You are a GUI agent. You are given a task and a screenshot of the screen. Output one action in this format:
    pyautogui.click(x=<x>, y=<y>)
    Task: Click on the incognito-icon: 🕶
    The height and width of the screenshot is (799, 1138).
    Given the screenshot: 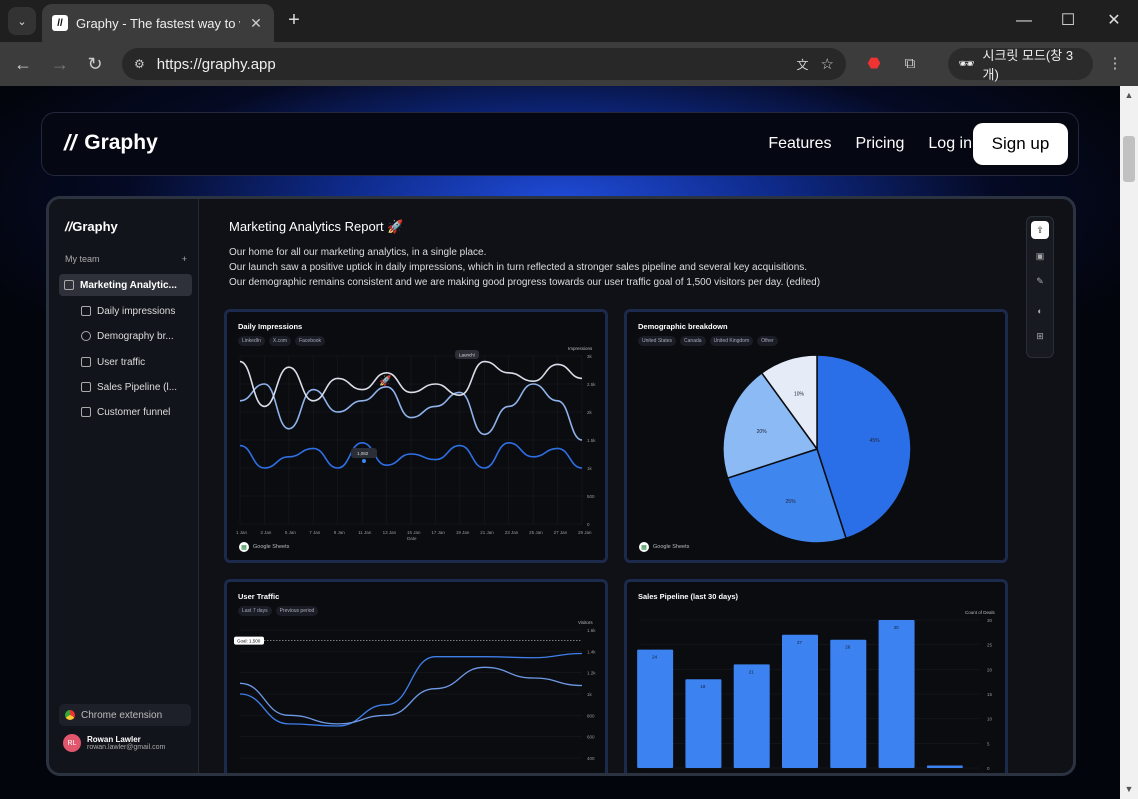 What is the action you would take?
    pyautogui.click(x=966, y=63)
    